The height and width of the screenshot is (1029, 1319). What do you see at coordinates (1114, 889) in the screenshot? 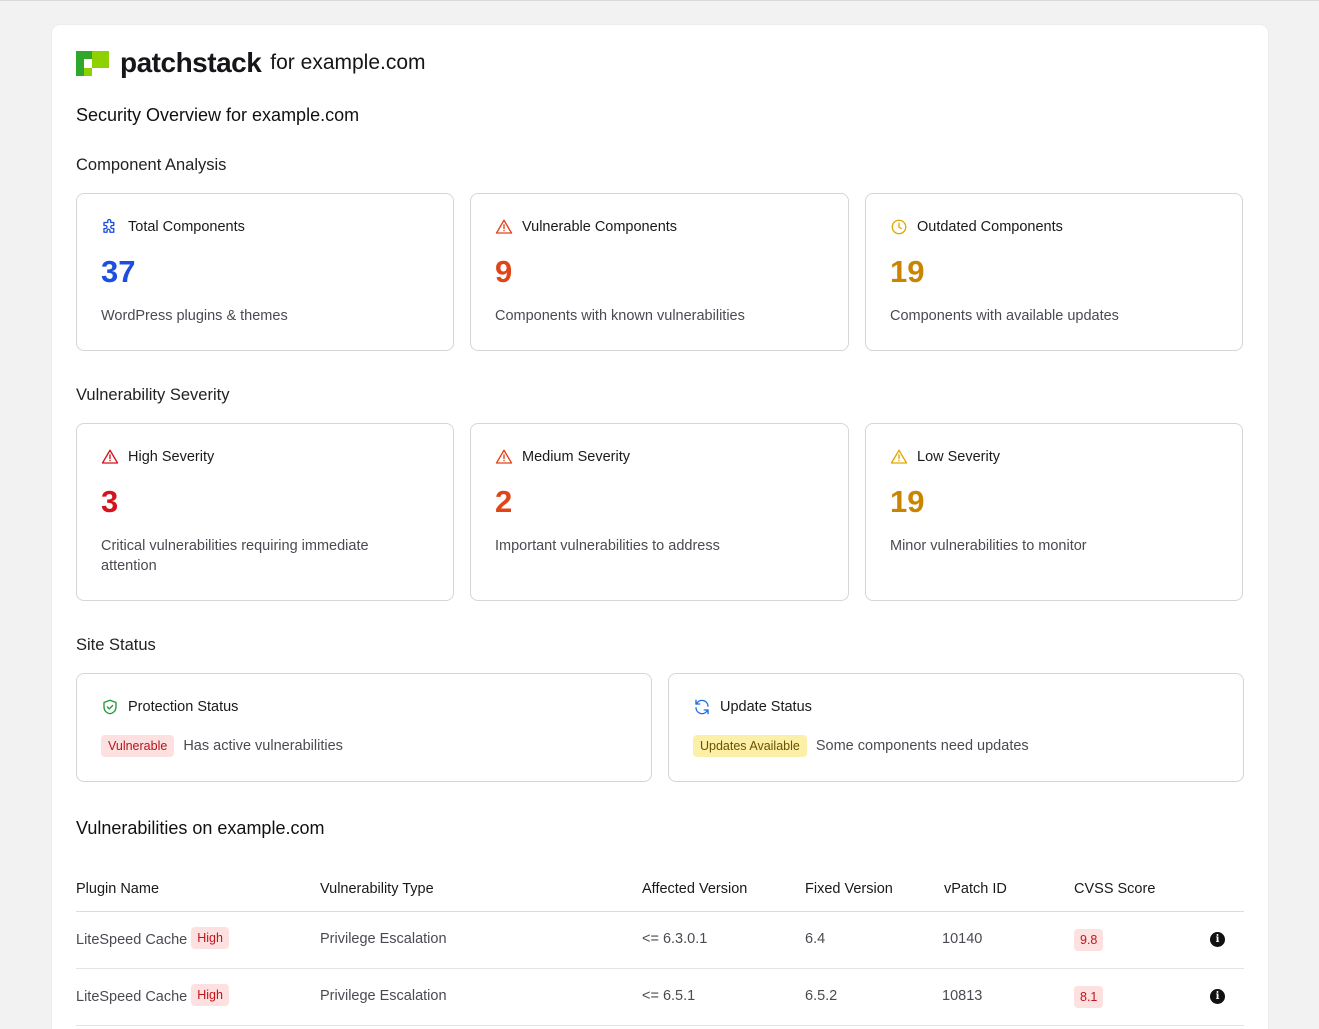
I see `column-header-cvss-score: CVSS Score` at bounding box center [1114, 889].